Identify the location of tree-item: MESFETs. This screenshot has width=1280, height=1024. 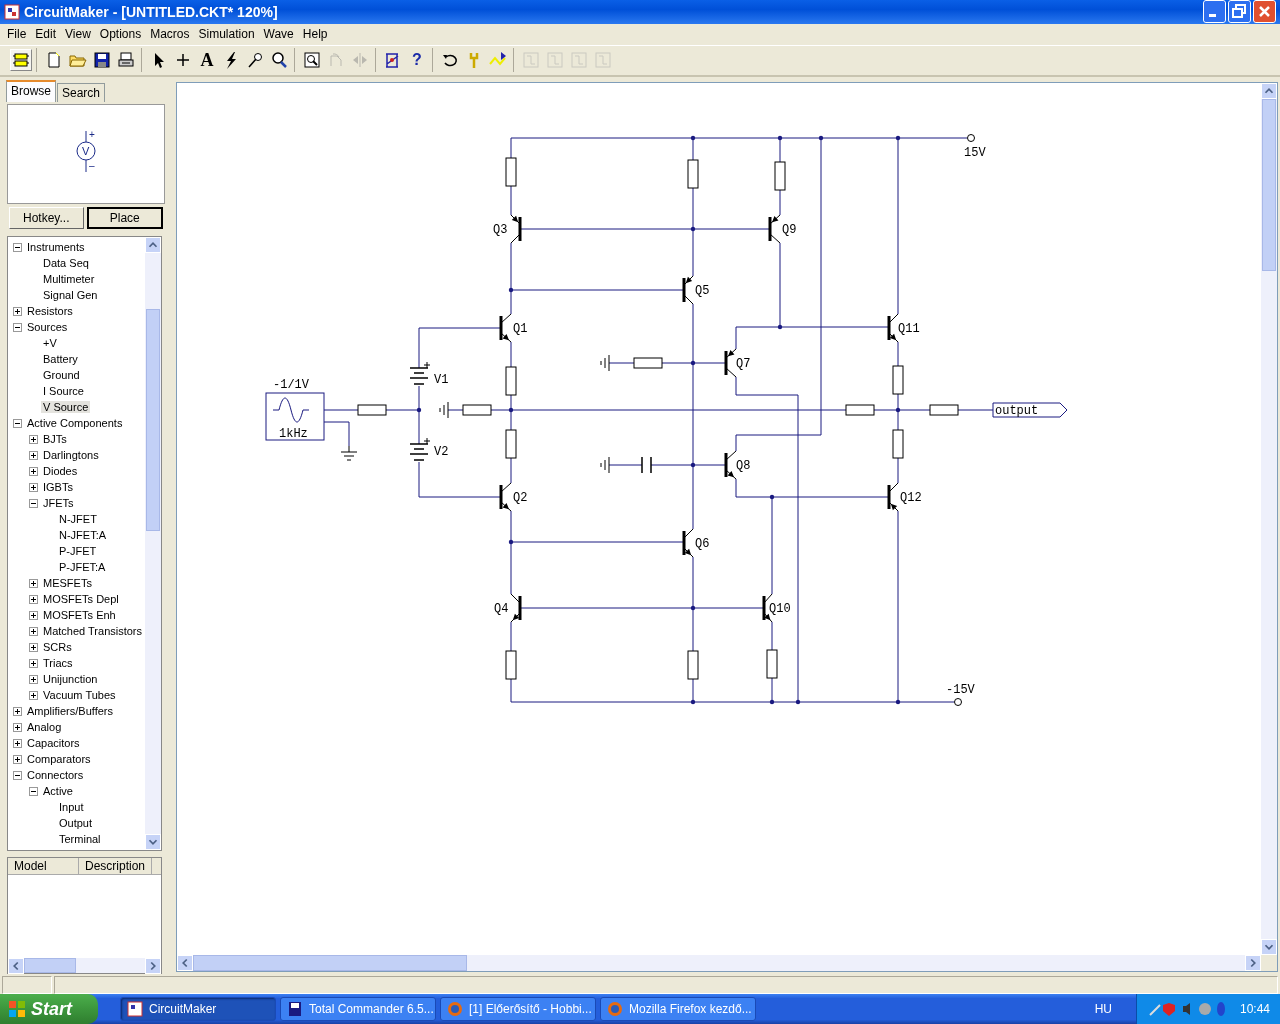
(67, 583).